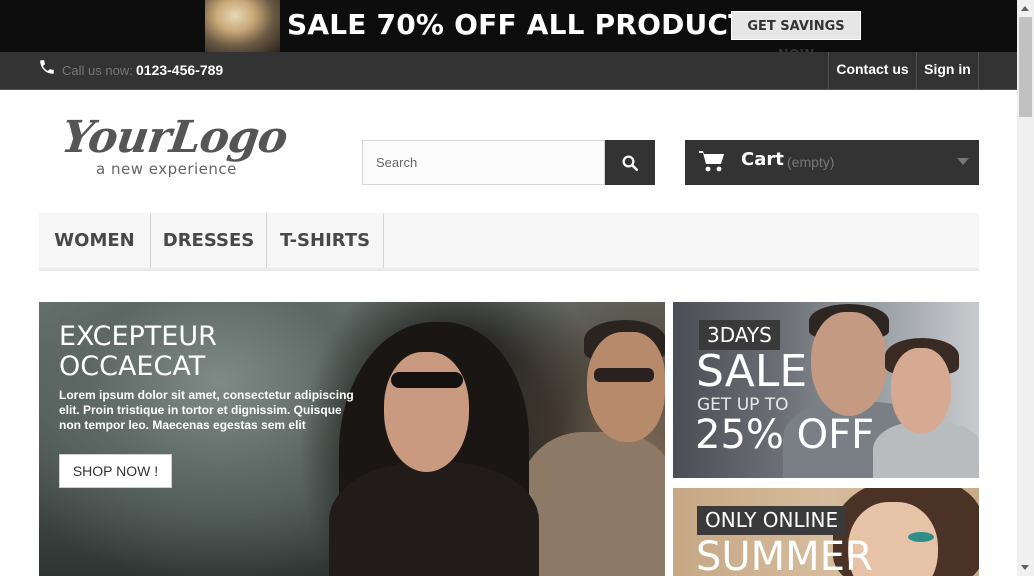 This screenshot has height=576, width=1034. I want to click on promo-model-image, so click(242, 26).